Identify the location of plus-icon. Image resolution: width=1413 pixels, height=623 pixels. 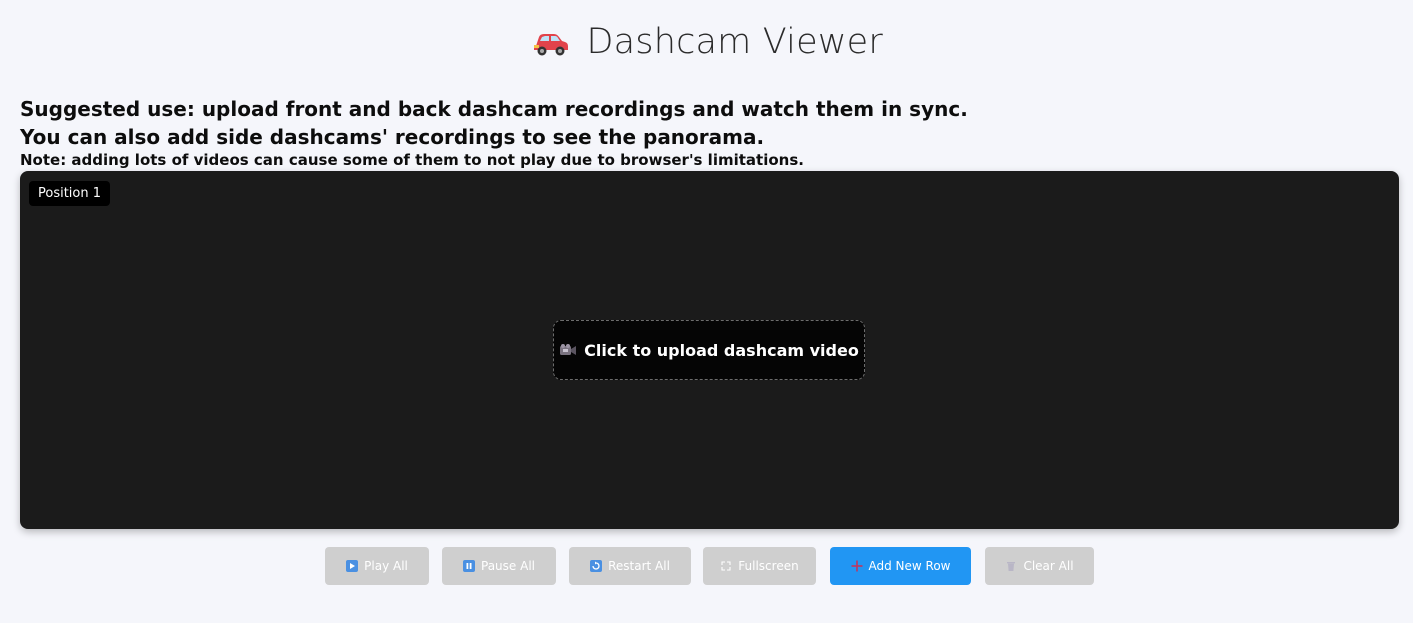
(857, 566).